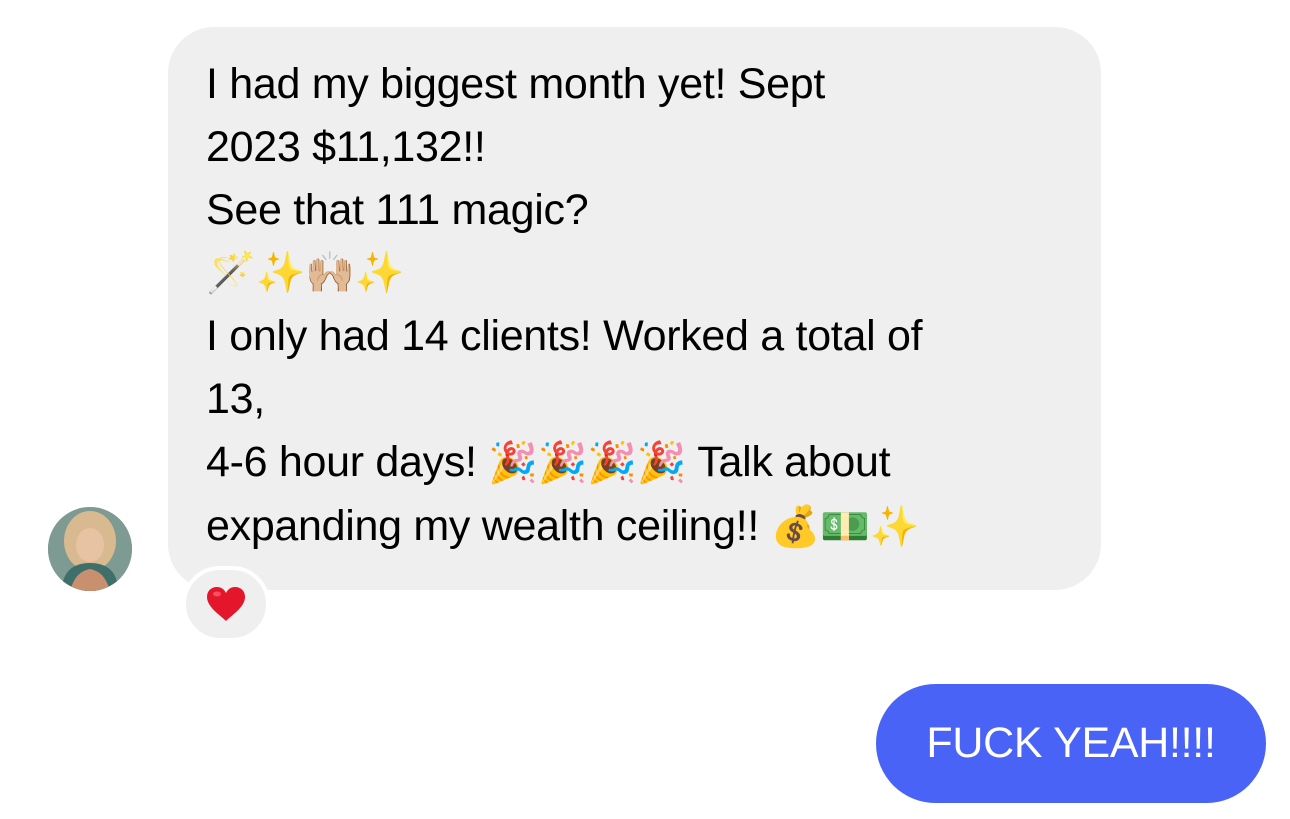 The height and width of the screenshot is (819, 1290). I want to click on avatar-photo, so click(90, 549).